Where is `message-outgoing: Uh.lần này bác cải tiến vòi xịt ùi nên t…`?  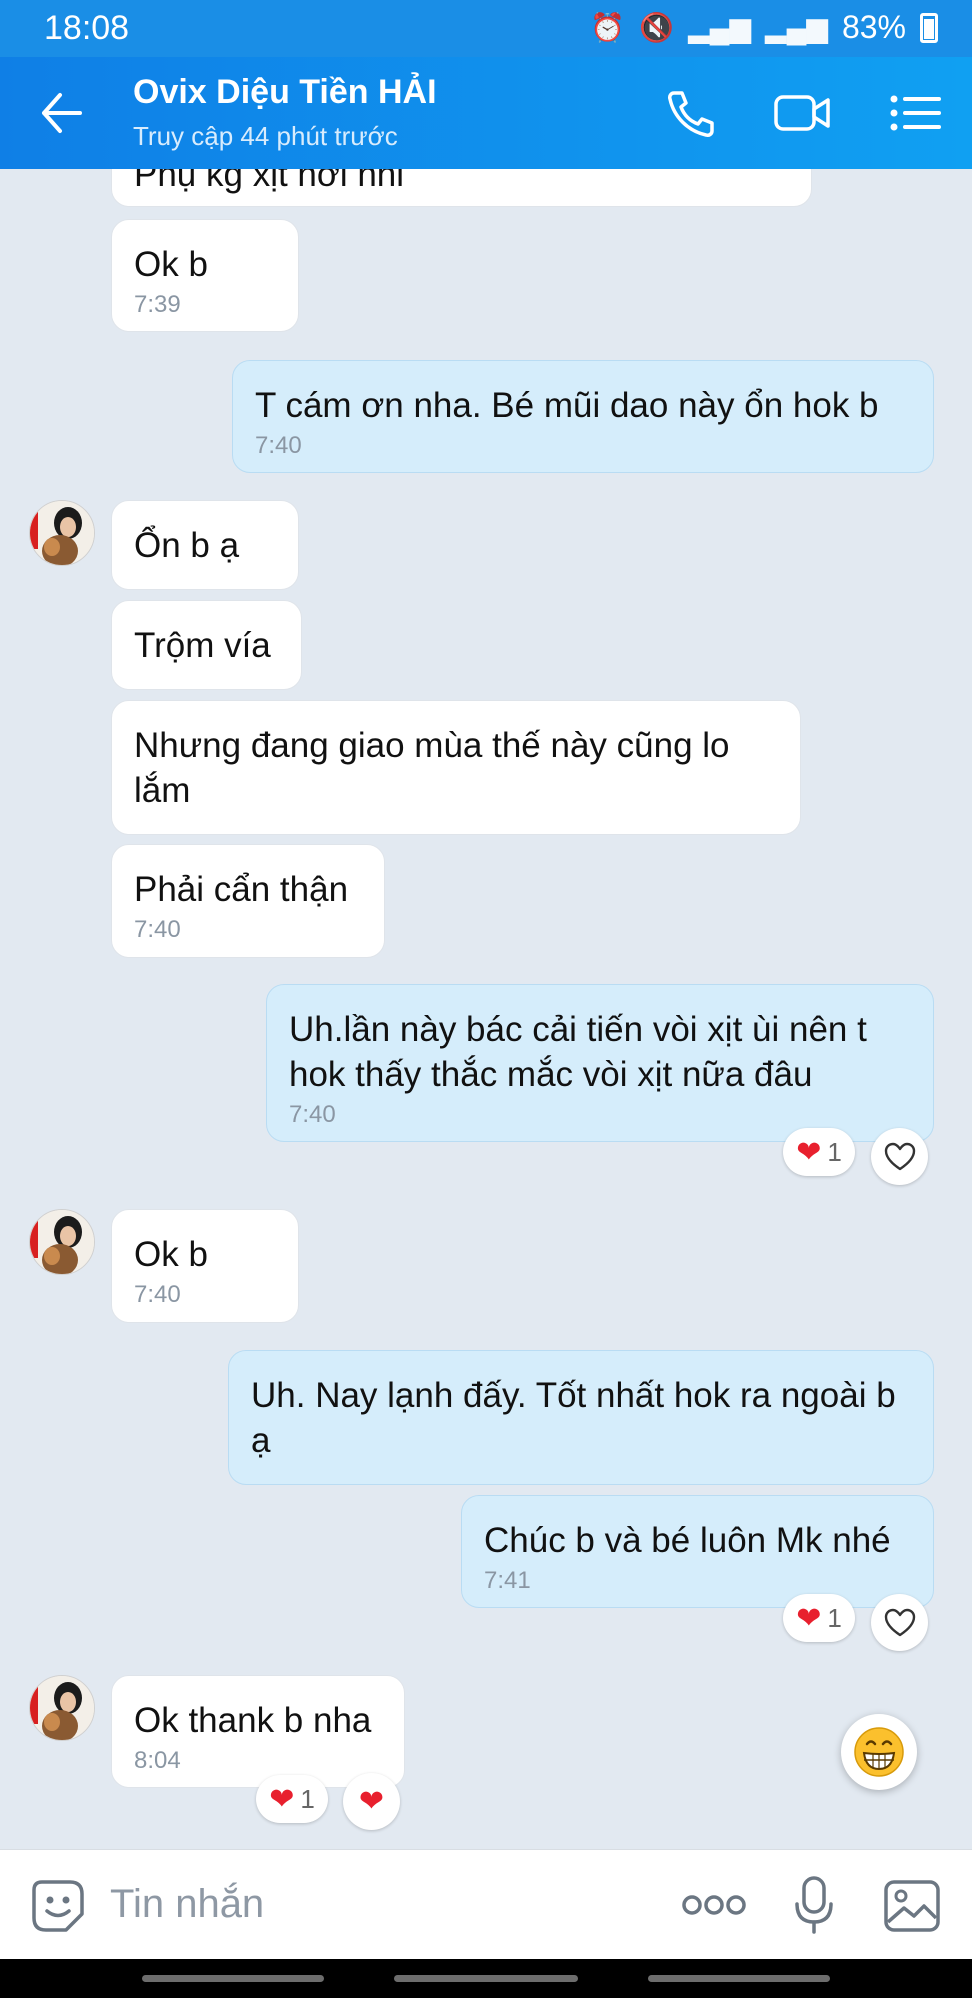 message-outgoing: Uh.lần này bác cải tiến vòi xịt ùi nên t… is located at coordinates (600, 1063).